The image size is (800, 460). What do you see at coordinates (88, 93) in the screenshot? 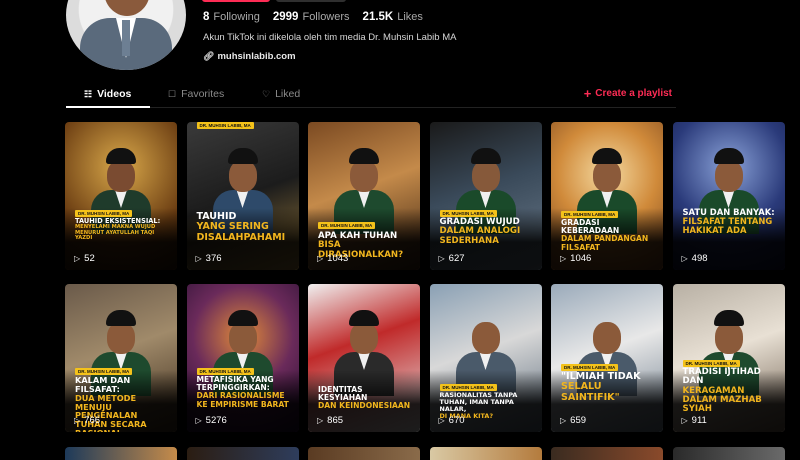
I see `grid-icon: ☷` at bounding box center [88, 93].